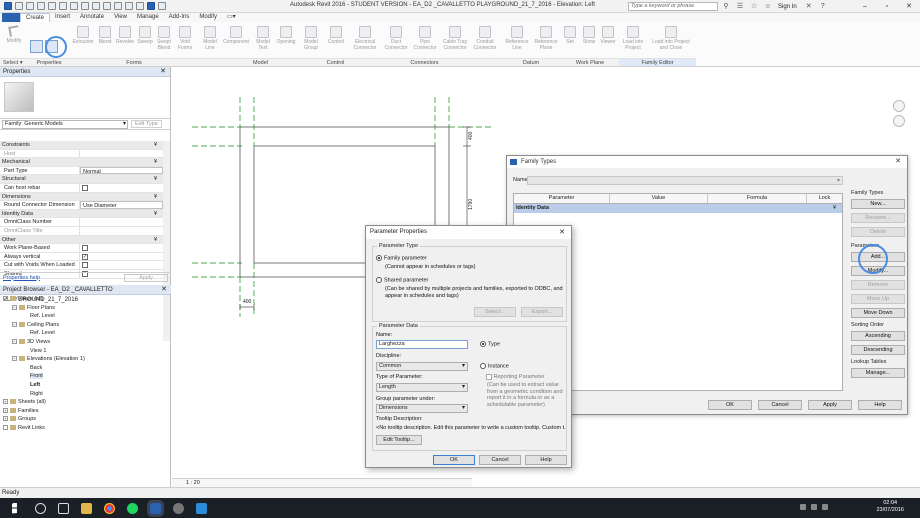 The width and height of the screenshot is (920, 518). What do you see at coordinates (878, 299) in the screenshot?
I see `move-up-button: Move Up` at bounding box center [878, 299].